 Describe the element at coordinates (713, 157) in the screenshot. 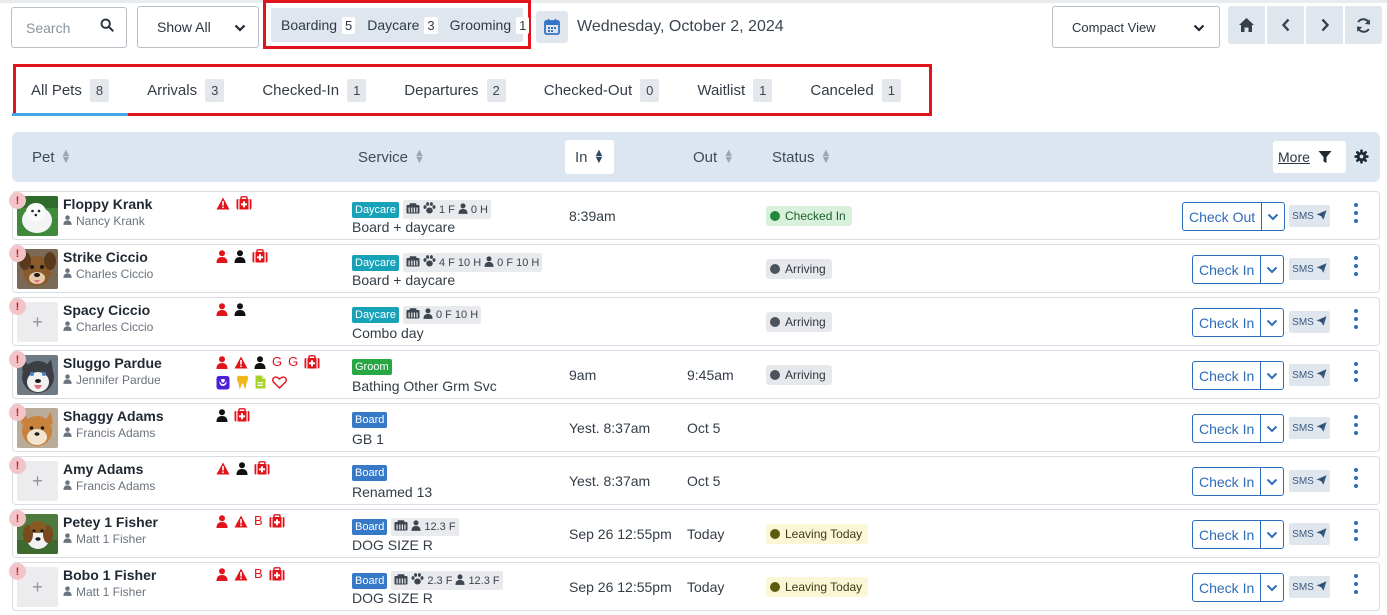

I see `column-header-out: Out ▲ ▼` at that location.